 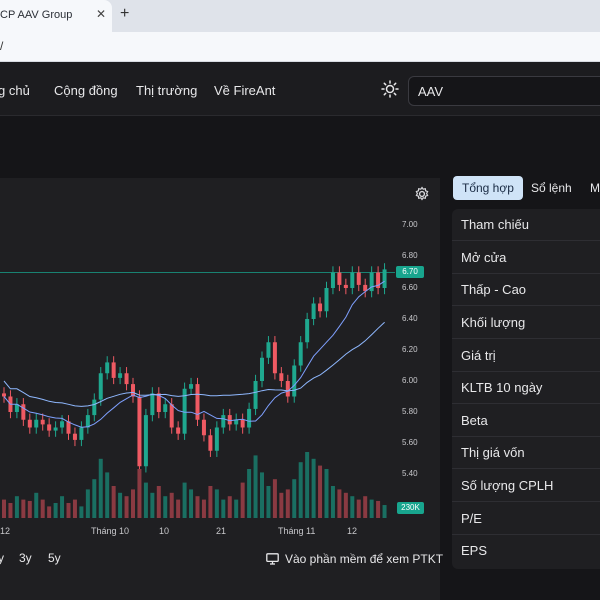 What do you see at coordinates (124, 14) in the screenshot?
I see `plus-icon: +` at bounding box center [124, 14].